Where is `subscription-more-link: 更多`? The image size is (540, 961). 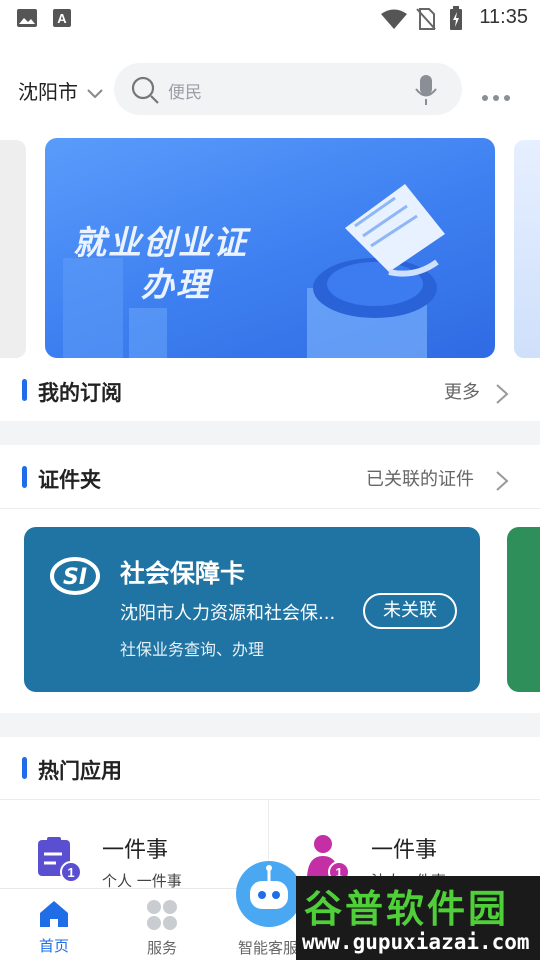
subscription-more-link: 更多 is located at coordinates (477, 391).